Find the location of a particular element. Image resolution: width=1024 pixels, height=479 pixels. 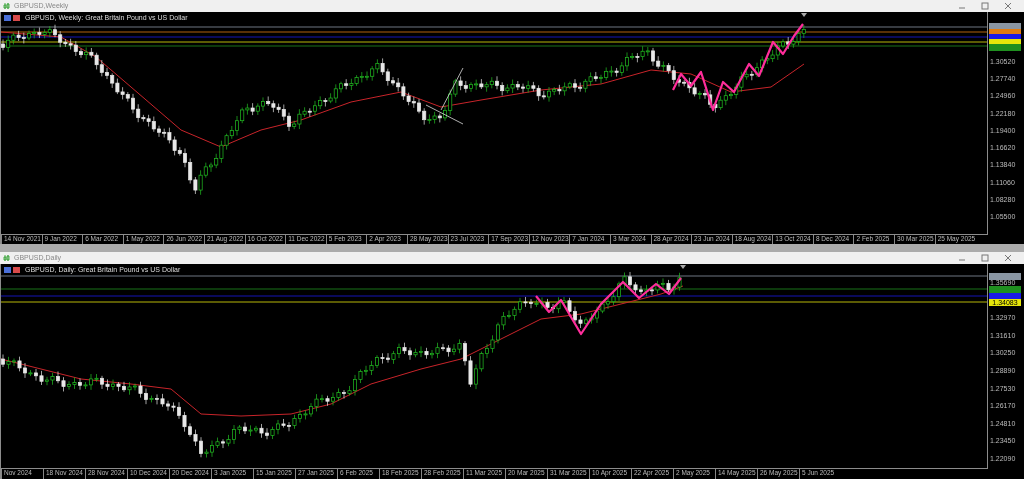

trend-line-drawing is located at coordinates (444, 96).